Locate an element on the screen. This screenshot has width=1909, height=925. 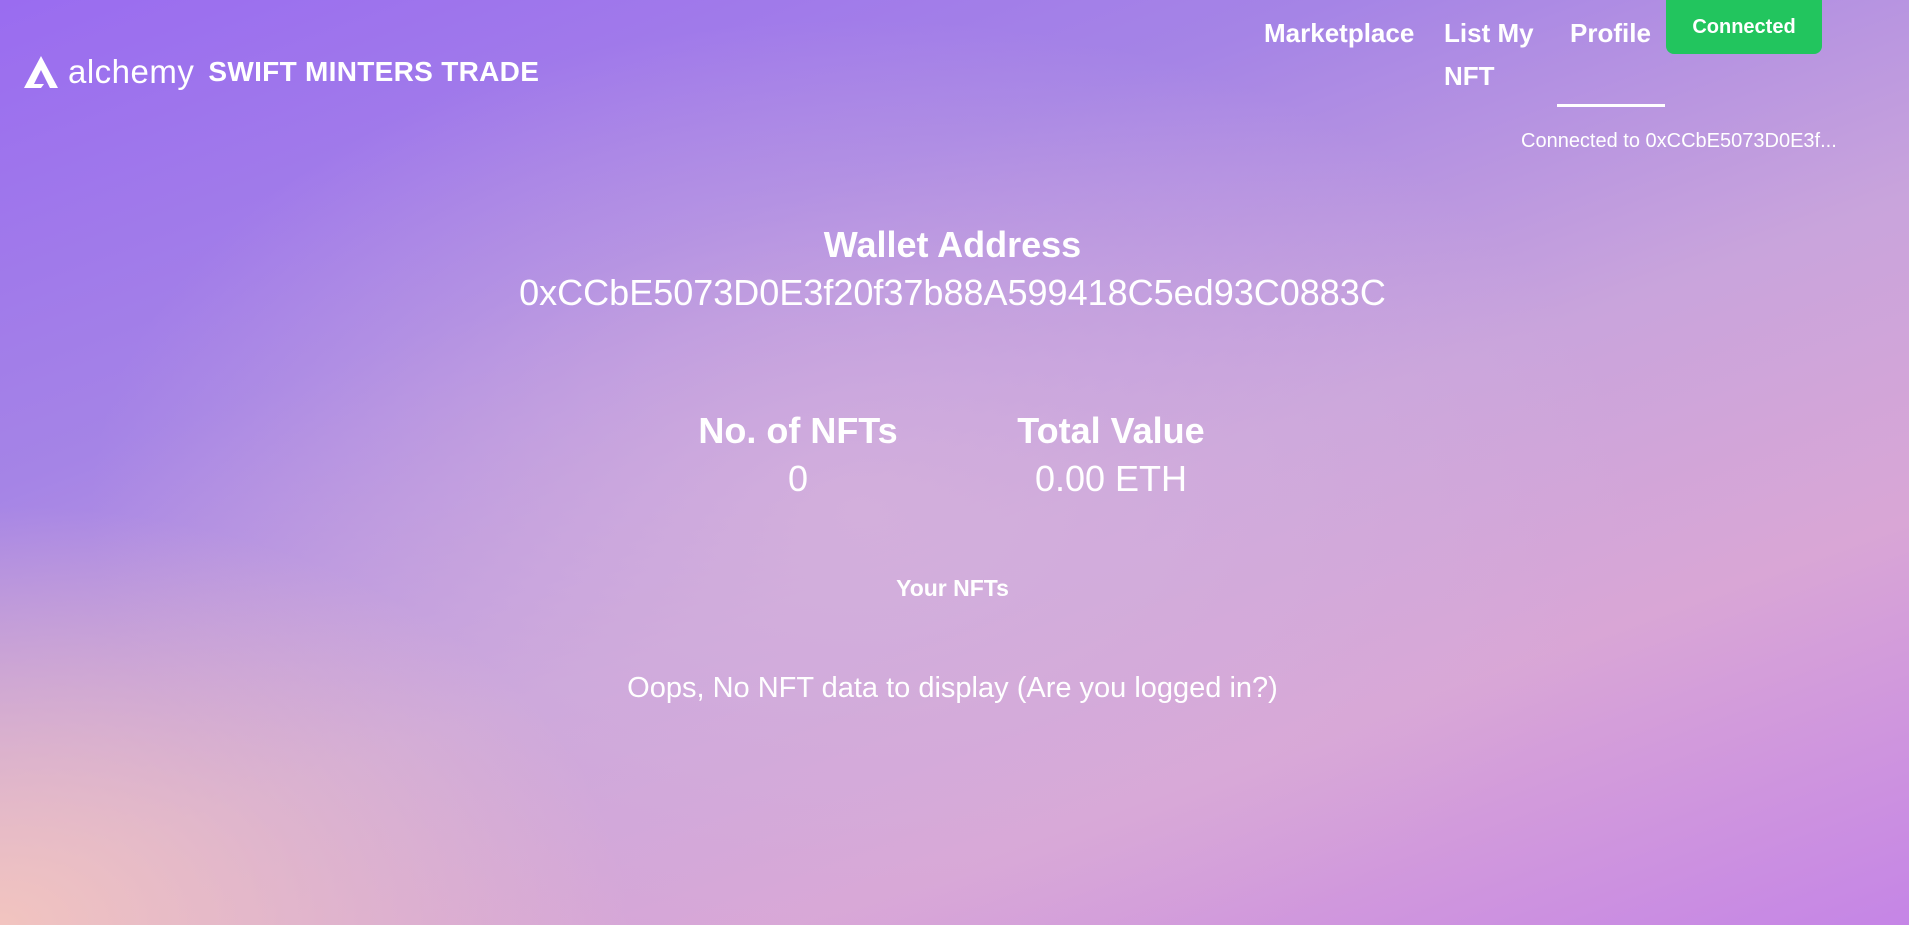
active-nav-indicator is located at coordinates (1611, 105).